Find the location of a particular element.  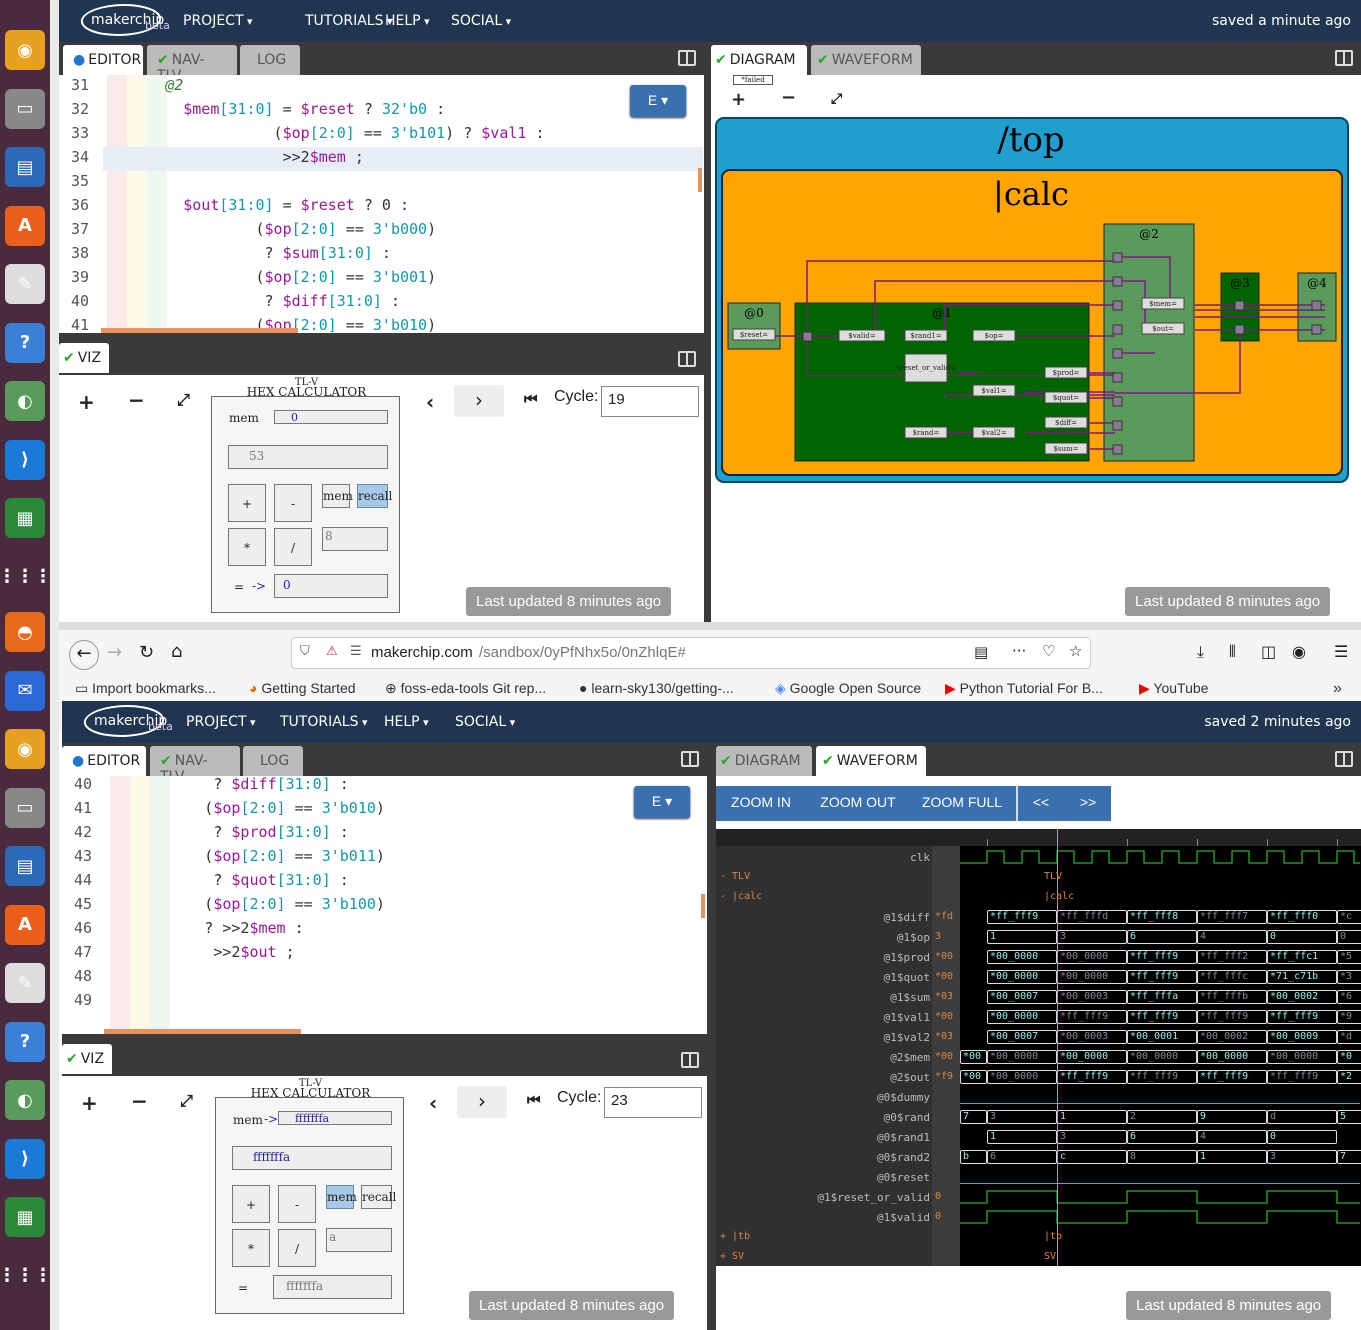

bookmark-getting-started: ◕ Getting Started is located at coordinates (302, 688).